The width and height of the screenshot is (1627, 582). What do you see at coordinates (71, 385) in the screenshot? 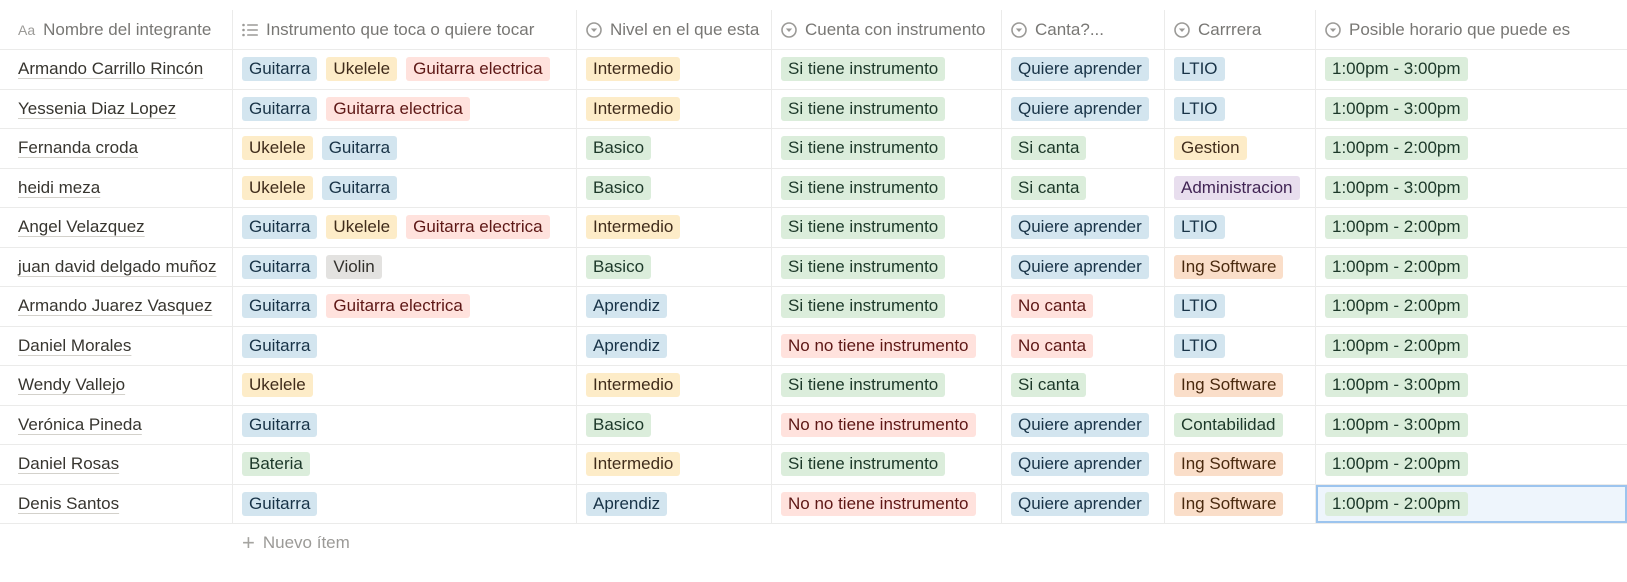
I see `row-name: Wendy Vallejo` at bounding box center [71, 385].